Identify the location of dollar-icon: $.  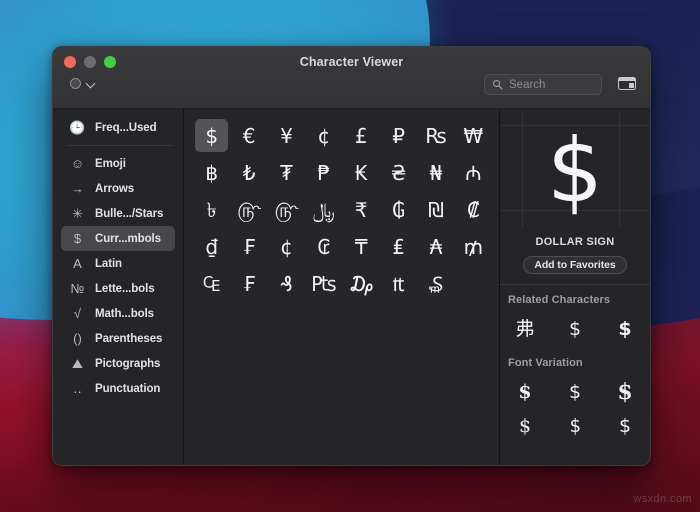
(77, 238).